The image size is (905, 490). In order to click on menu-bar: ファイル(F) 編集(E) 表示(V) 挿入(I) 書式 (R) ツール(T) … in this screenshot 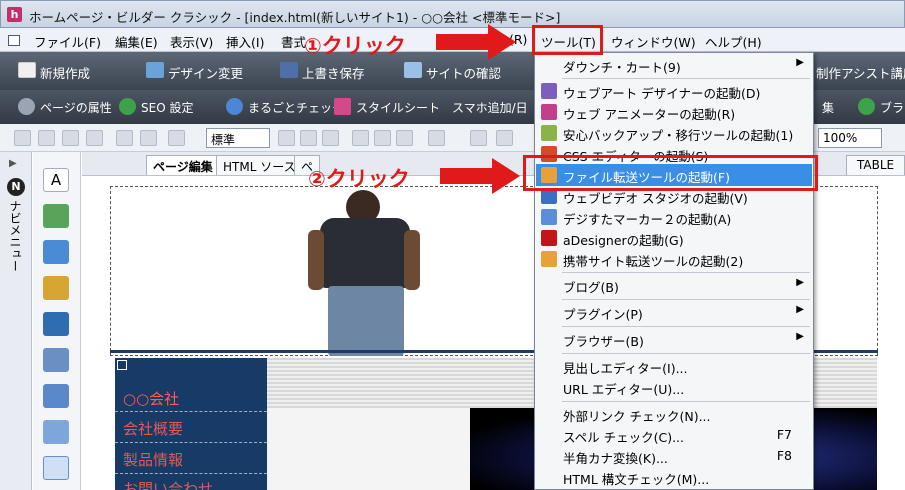, I will do `click(452, 40)`.